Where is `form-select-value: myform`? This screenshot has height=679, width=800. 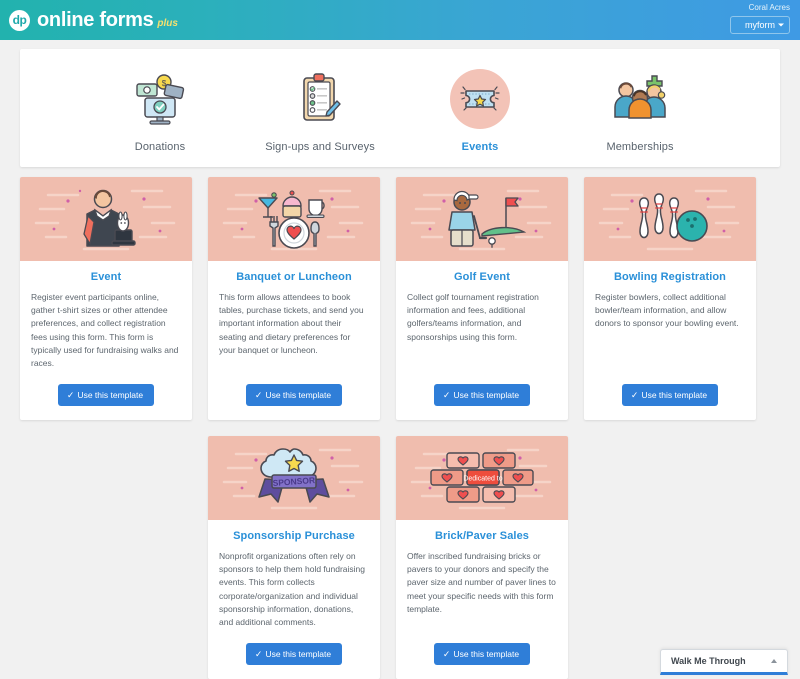
form-select-value: myform is located at coordinates (760, 25).